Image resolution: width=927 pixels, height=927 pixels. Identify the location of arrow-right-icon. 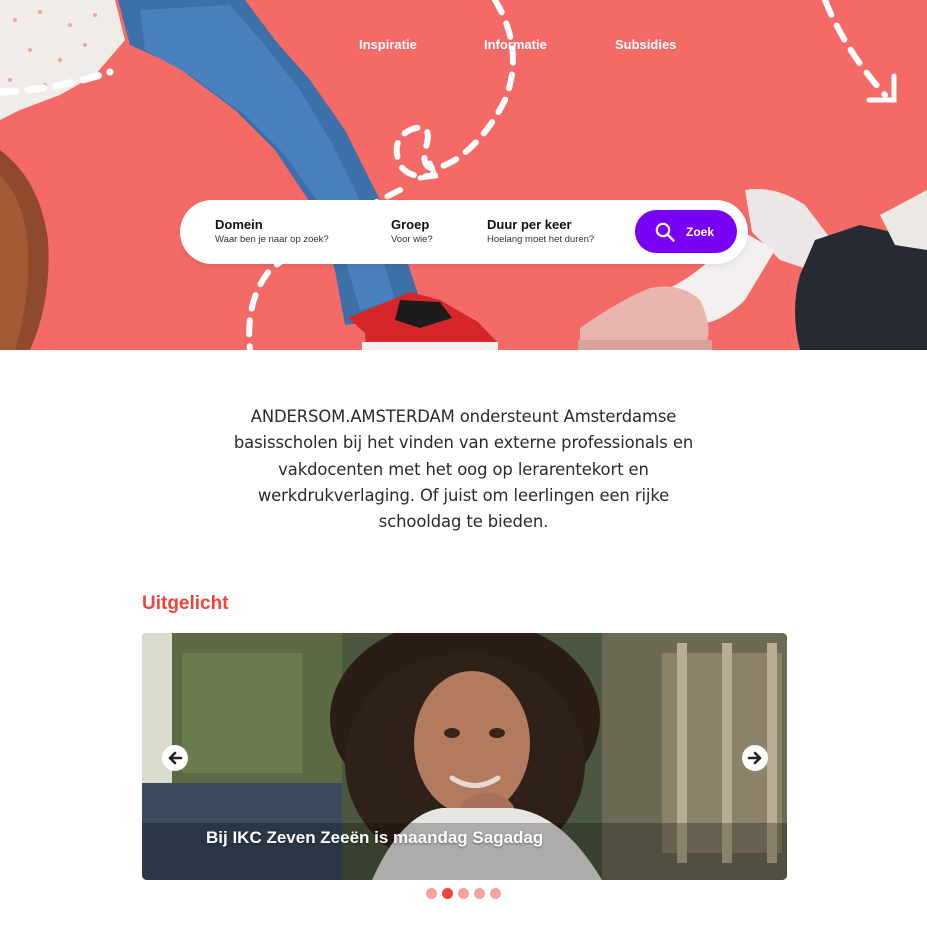
(754, 758).